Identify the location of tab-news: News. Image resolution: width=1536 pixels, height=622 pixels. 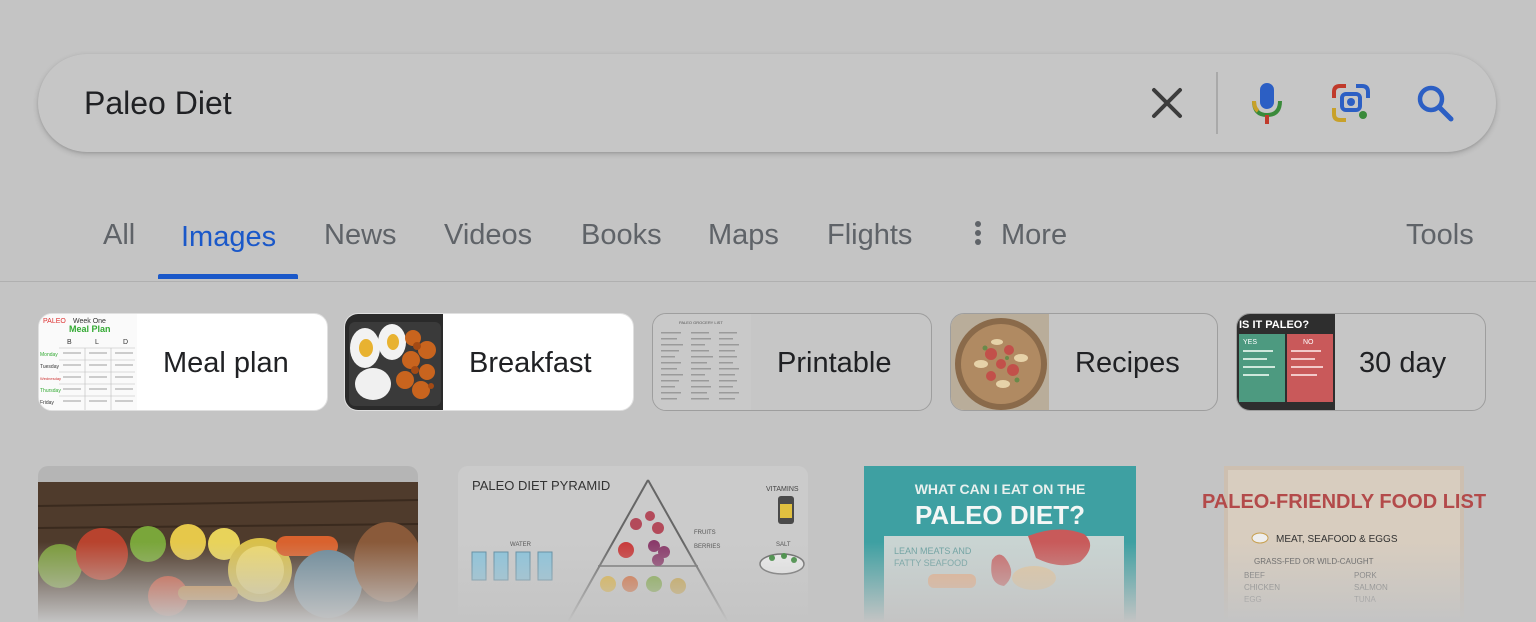
(360, 235).